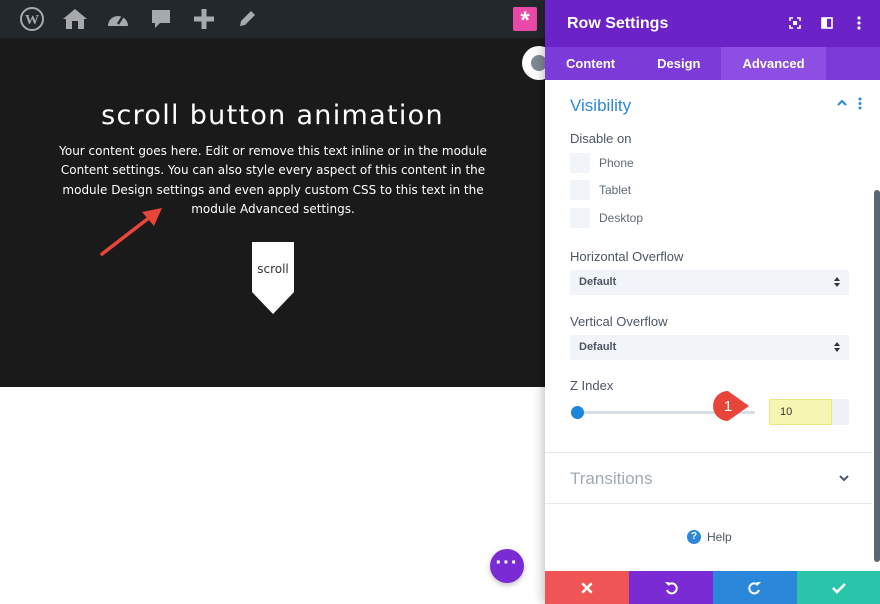 This screenshot has height=604, width=880. What do you see at coordinates (525, 20) in the screenshot?
I see `divi-asterisk-icon: *` at bounding box center [525, 20].